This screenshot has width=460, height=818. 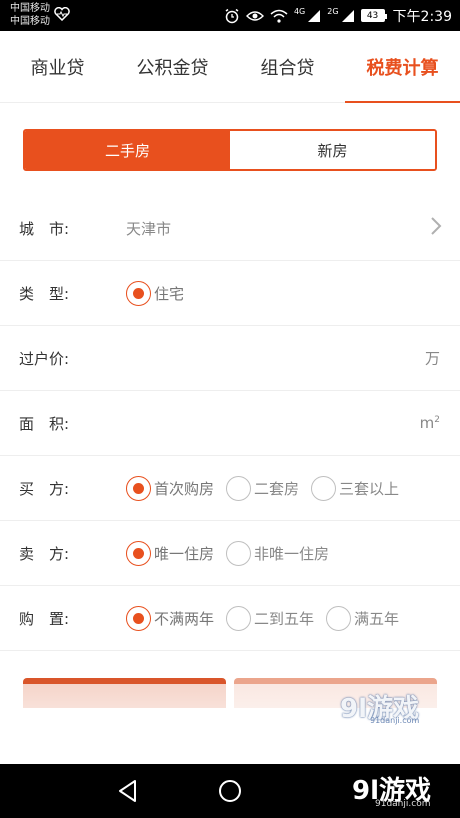 I want to click on radio-third-plus-home: 三套以上, so click(x=355, y=488).